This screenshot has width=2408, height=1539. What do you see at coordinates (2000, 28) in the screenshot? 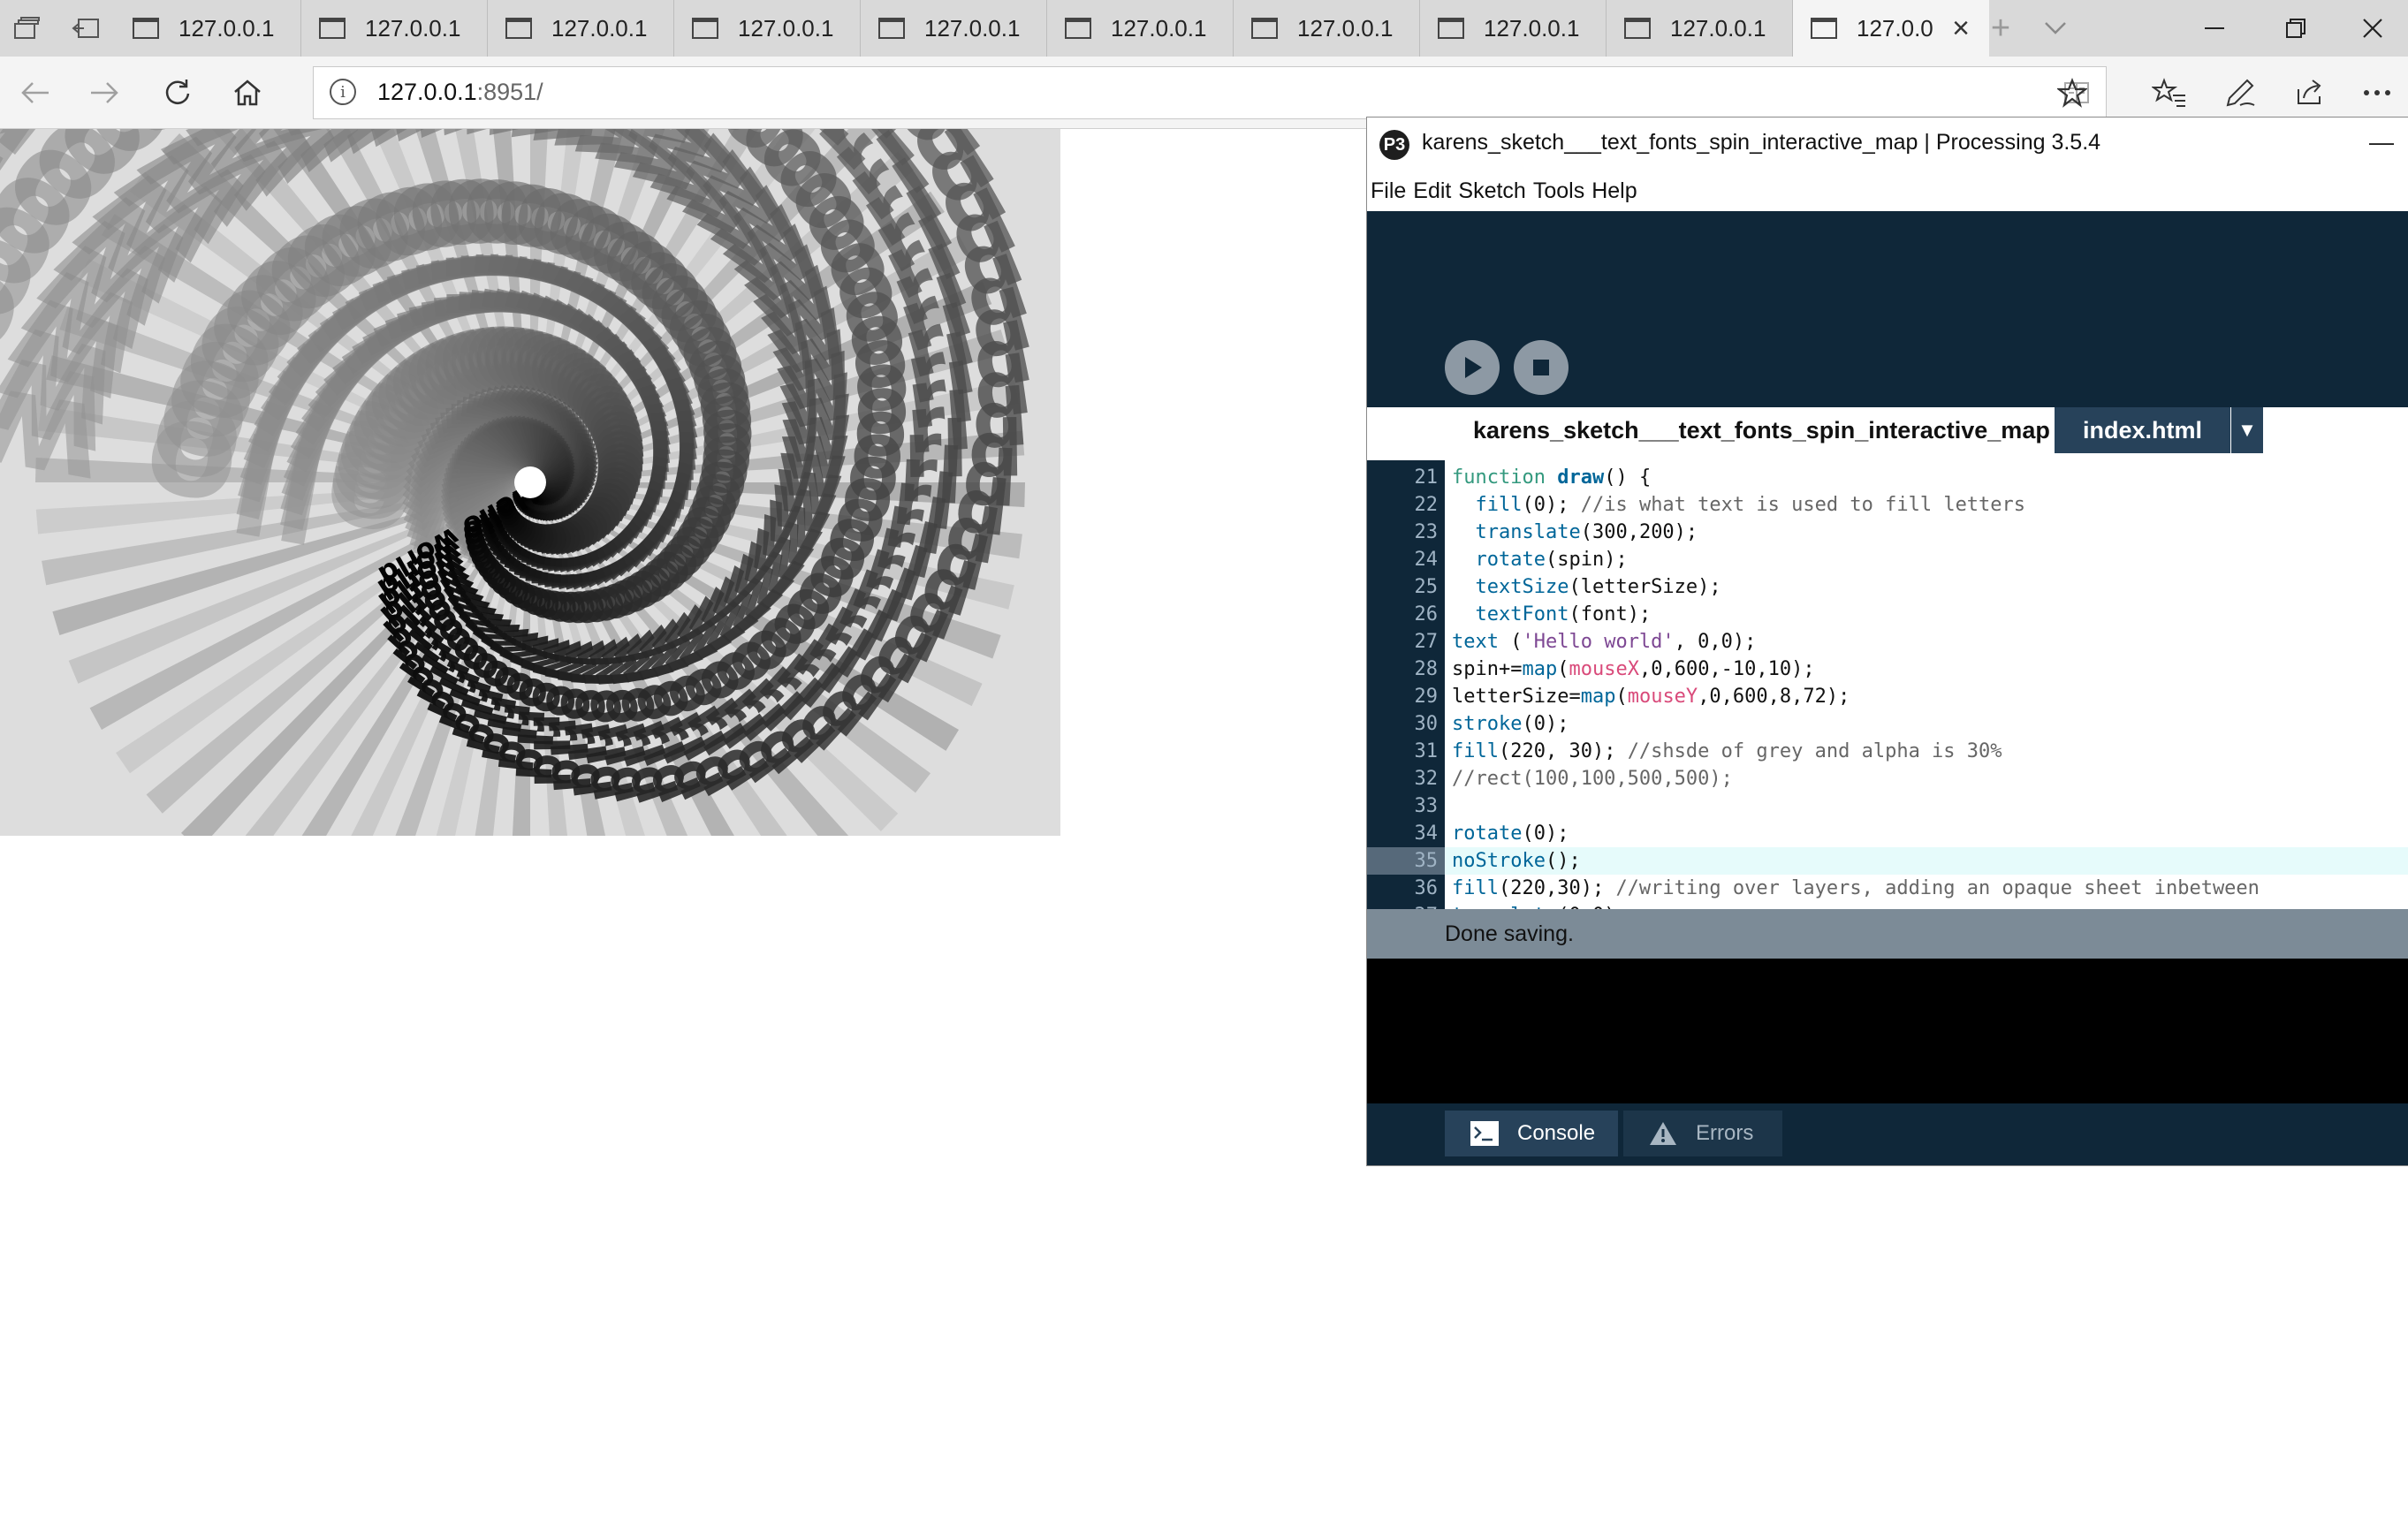
I see `new-tab-button: +` at bounding box center [2000, 28].